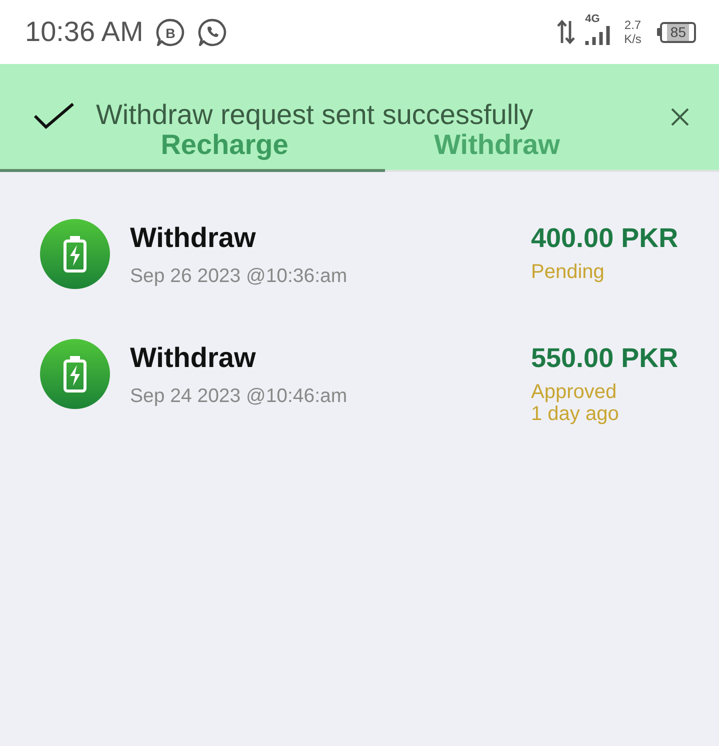 The width and height of the screenshot is (719, 746). I want to click on transaction-status: Pending, so click(568, 272).